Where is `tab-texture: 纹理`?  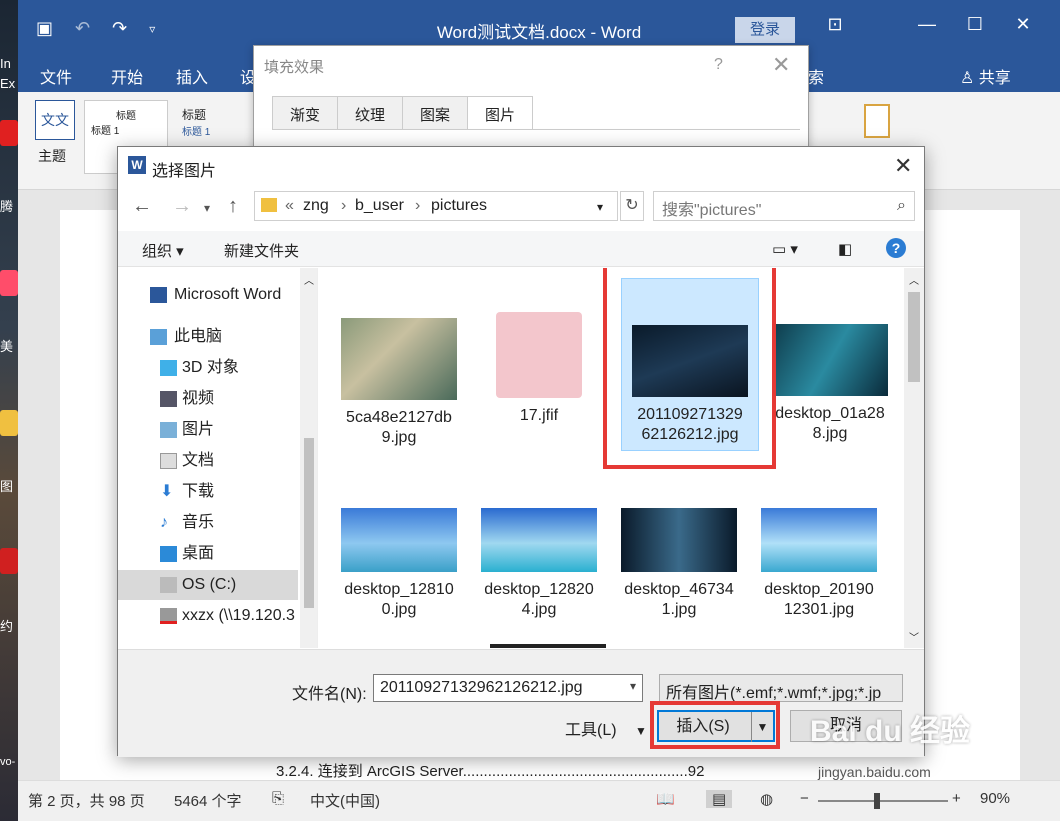
tab-texture: 纹理 is located at coordinates (370, 112).